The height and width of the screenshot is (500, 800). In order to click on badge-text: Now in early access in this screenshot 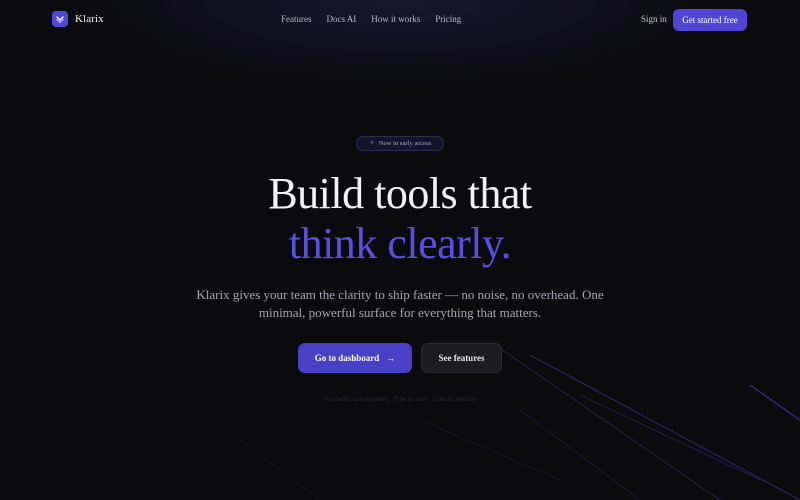, I will do `click(405, 143)`.